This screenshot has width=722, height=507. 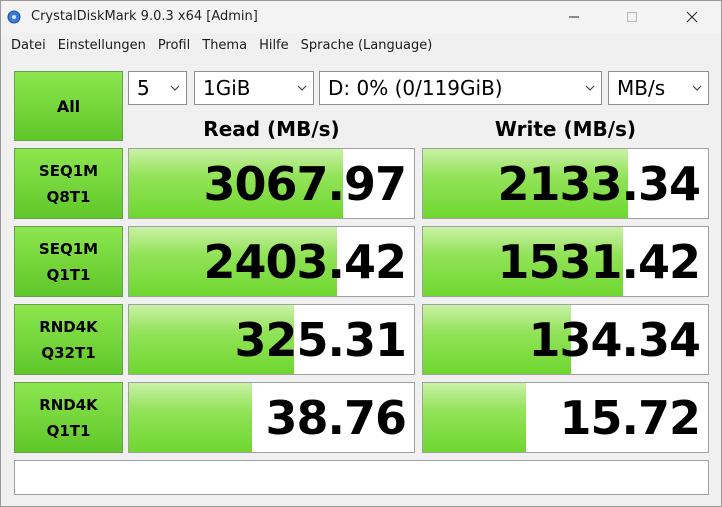 What do you see at coordinates (361, 17) in the screenshot?
I see `title-bar: CrystalDiskMark 9.0.3 x64 [Admin]` at bounding box center [361, 17].